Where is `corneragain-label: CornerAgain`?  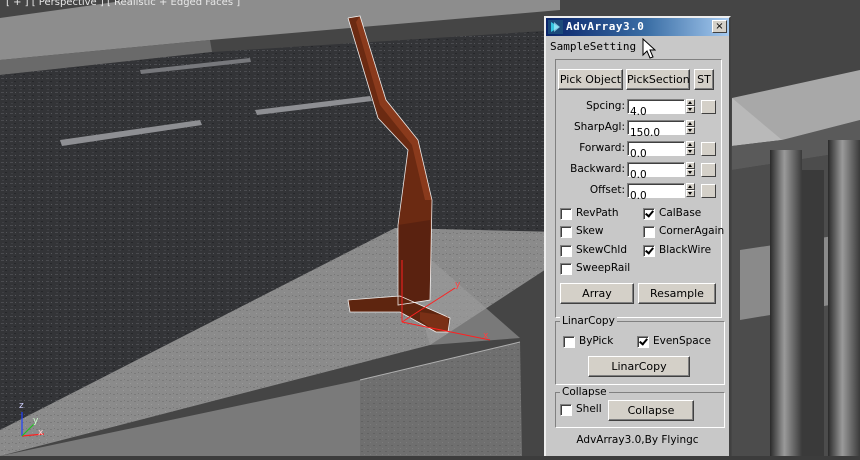
corneragain-label: CornerAgain is located at coordinates (692, 231).